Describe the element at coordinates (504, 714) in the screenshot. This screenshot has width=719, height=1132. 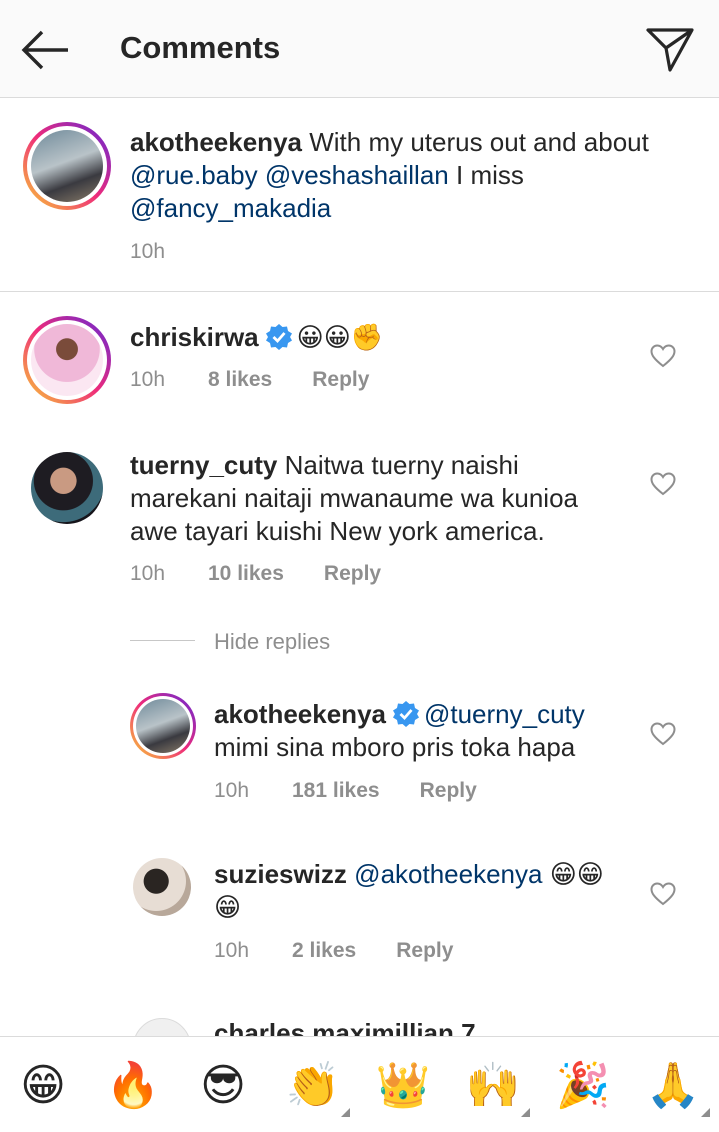
I see `mention-link: @tuerny_cuty` at that location.